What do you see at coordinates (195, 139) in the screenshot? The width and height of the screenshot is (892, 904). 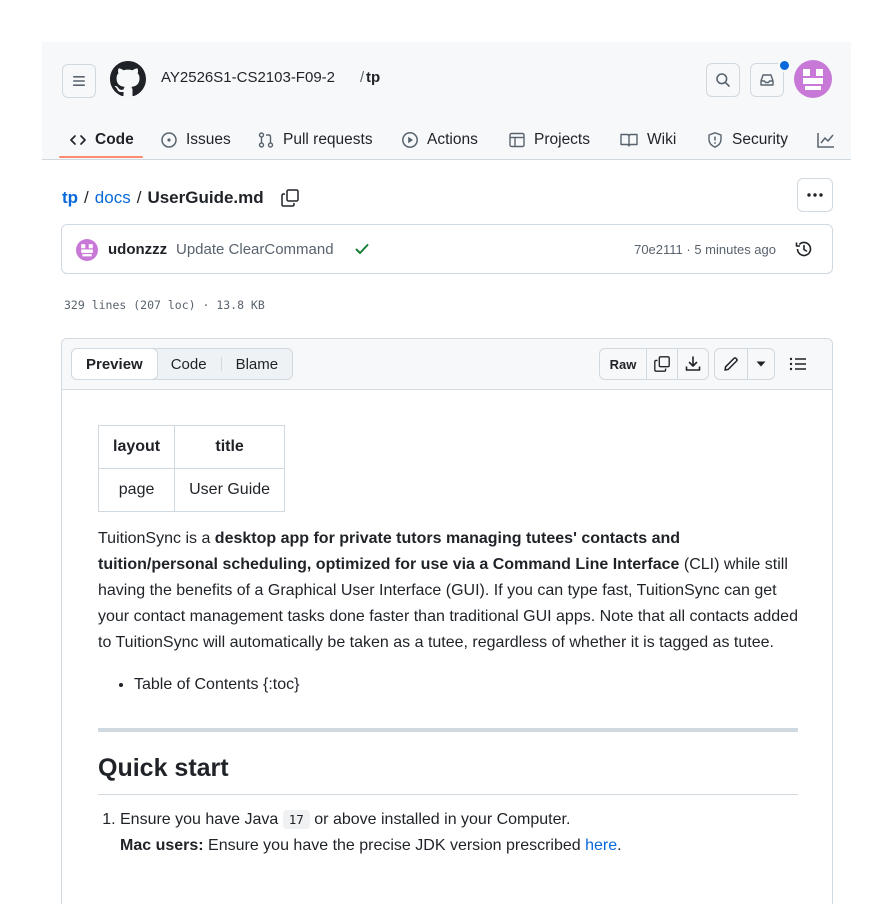 I see `tab-issues: Issues` at bounding box center [195, 139].